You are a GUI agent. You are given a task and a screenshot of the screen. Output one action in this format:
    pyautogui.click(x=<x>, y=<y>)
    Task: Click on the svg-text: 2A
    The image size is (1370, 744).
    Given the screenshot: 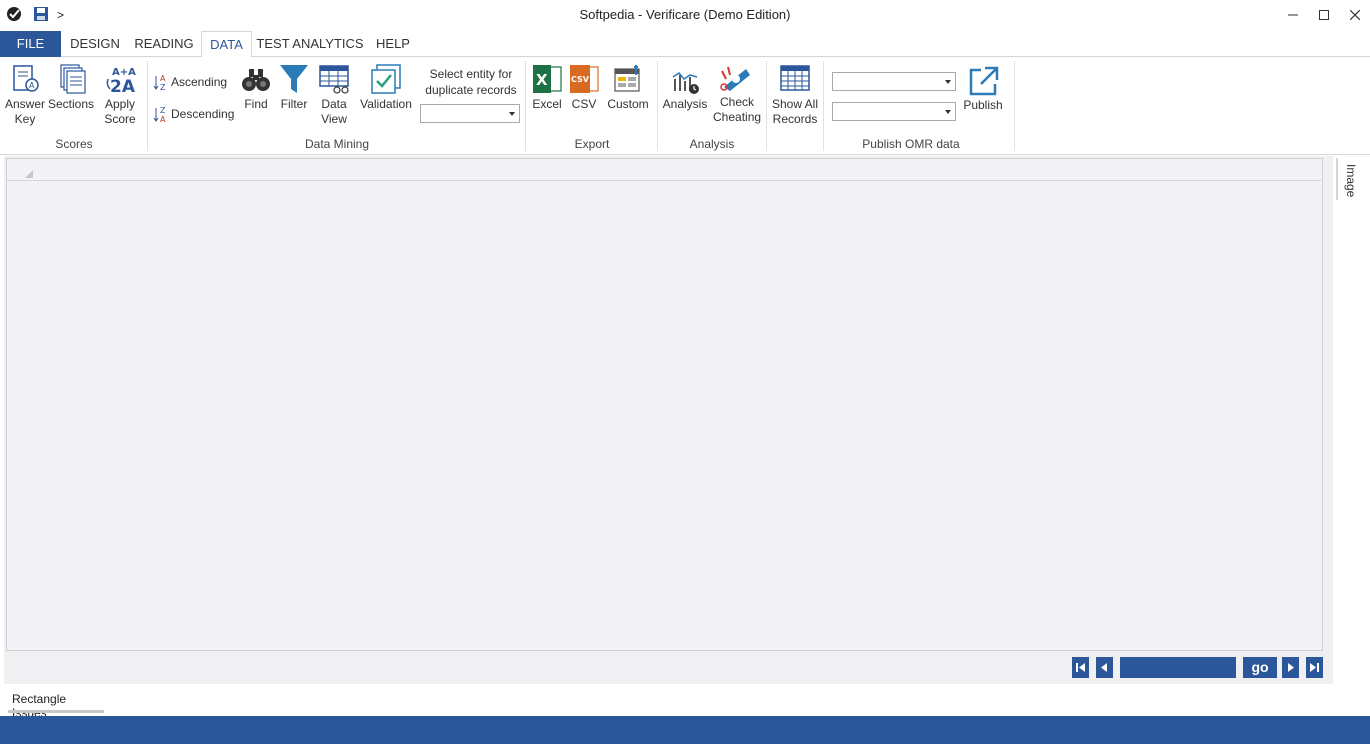 What is the action you would take?
    pyautogui.click(x=123, y=86)
    